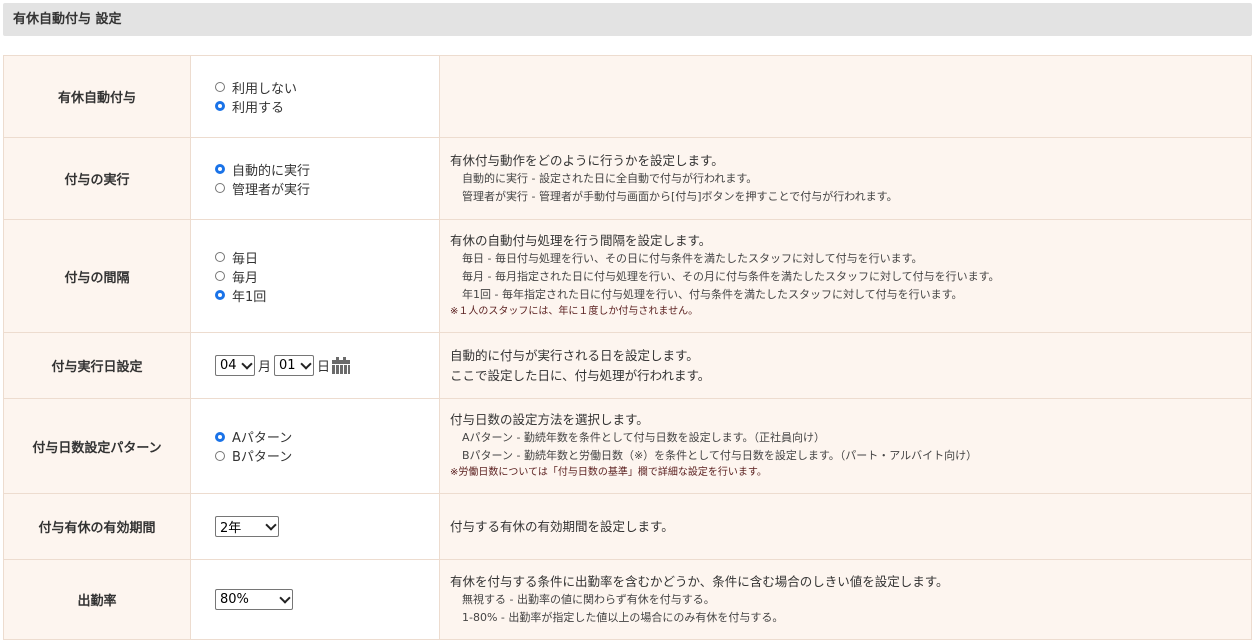  Describe the element at coordinates (97, 96) in the screenshot. I see `label-auto-grant: 有休自動付与` at that location.